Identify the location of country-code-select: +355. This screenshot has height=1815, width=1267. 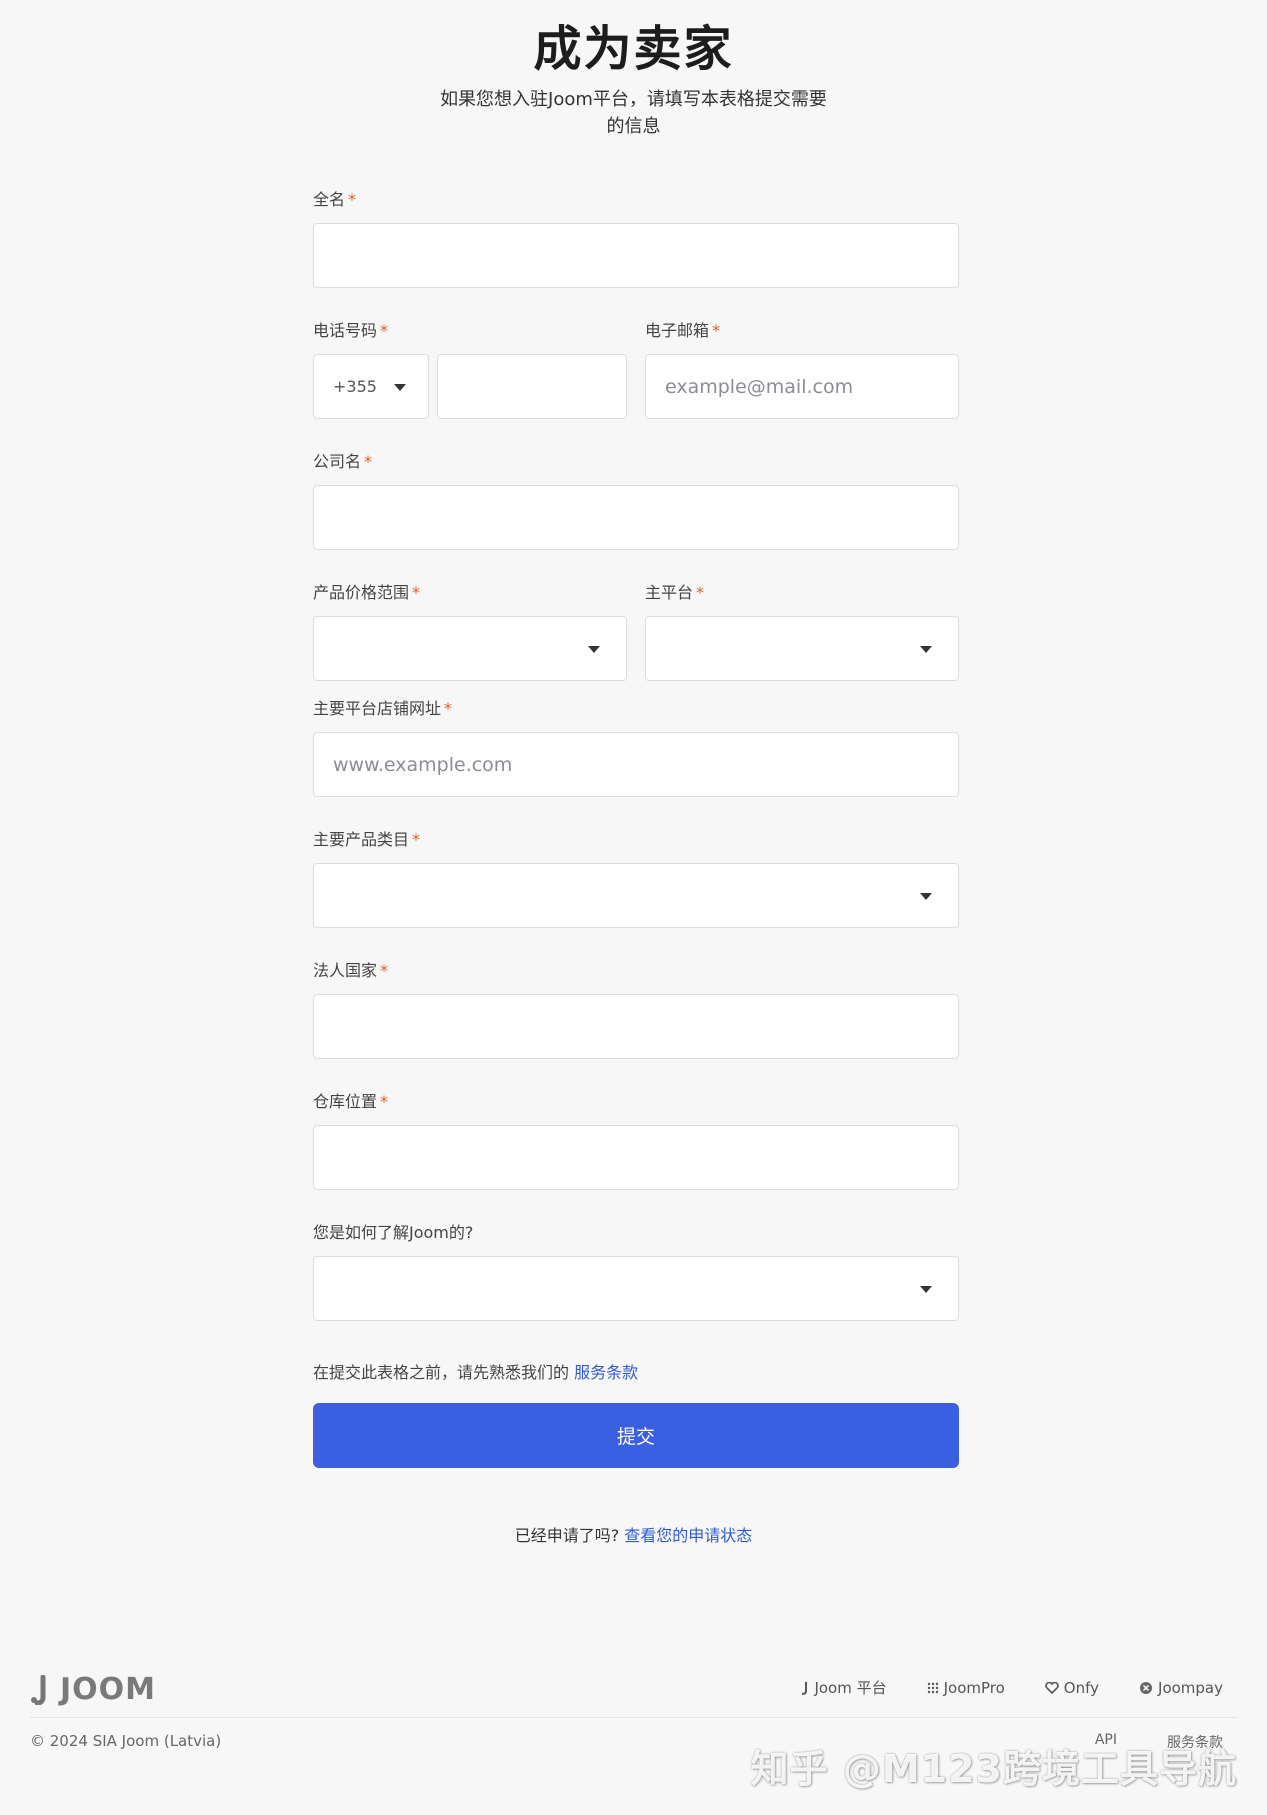
(371, 386).